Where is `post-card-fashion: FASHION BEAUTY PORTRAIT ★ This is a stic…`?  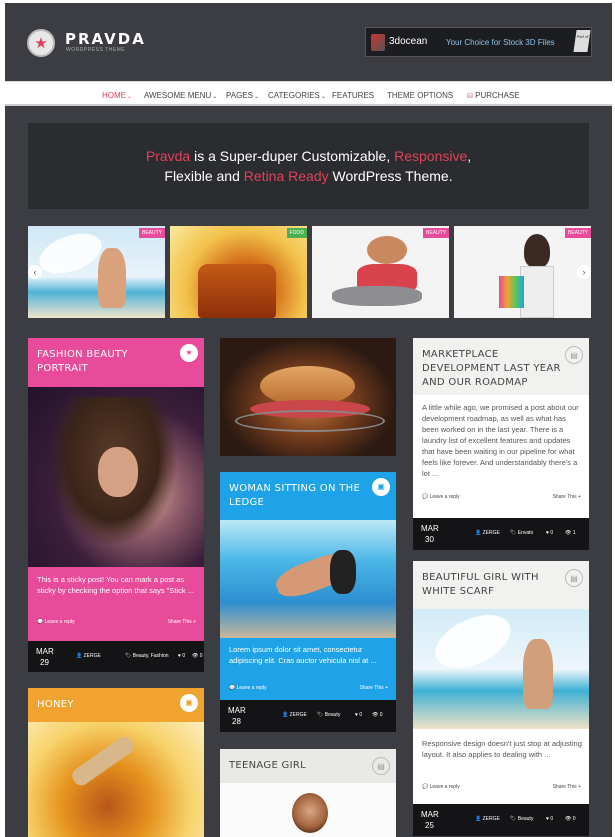
post-card-fashion: FASHION BEAUTY PORTRAIT ★ This is a stic… is located at coordinates (116, 505).